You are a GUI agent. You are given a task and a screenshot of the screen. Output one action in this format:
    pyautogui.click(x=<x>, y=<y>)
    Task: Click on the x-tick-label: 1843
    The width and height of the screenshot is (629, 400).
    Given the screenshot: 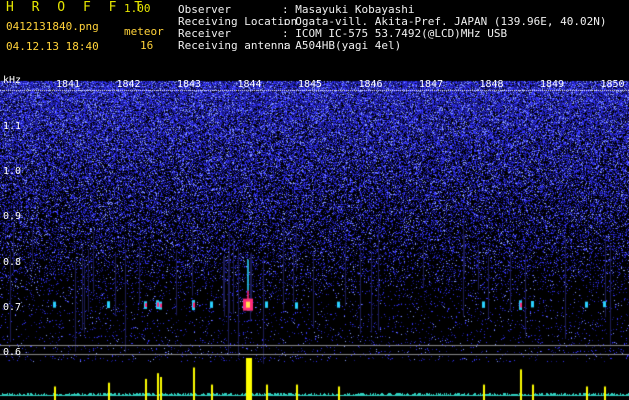 What is the action you would take?
    pyautogui.click(x=189, y=84)
    